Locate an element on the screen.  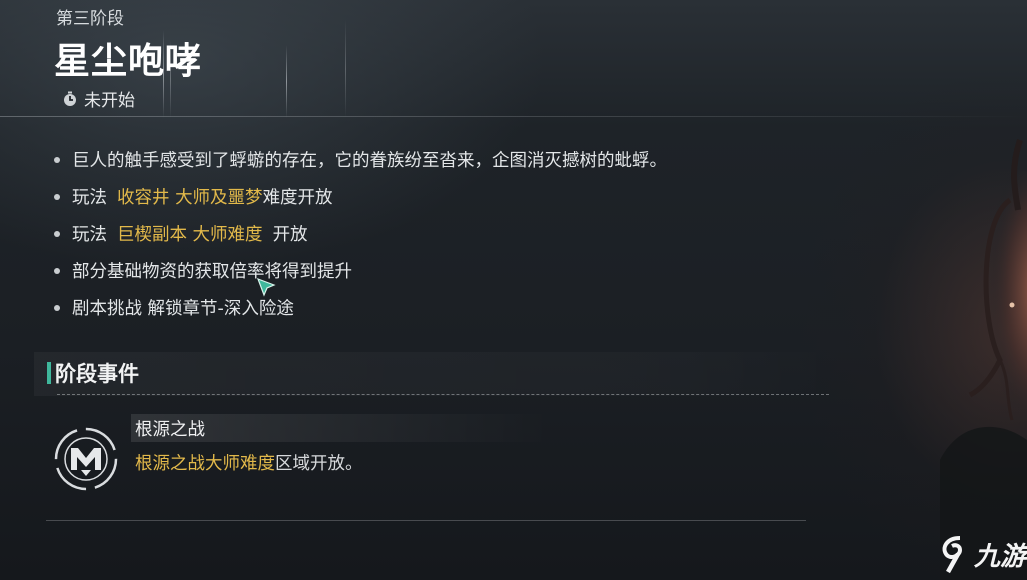
bullet-text: 巨人的触手感受到了蜉蝣的存在，它的眷族纷至沓来，企图消灭撼树的蚍蜉。 is located at coordinates (369, 161).